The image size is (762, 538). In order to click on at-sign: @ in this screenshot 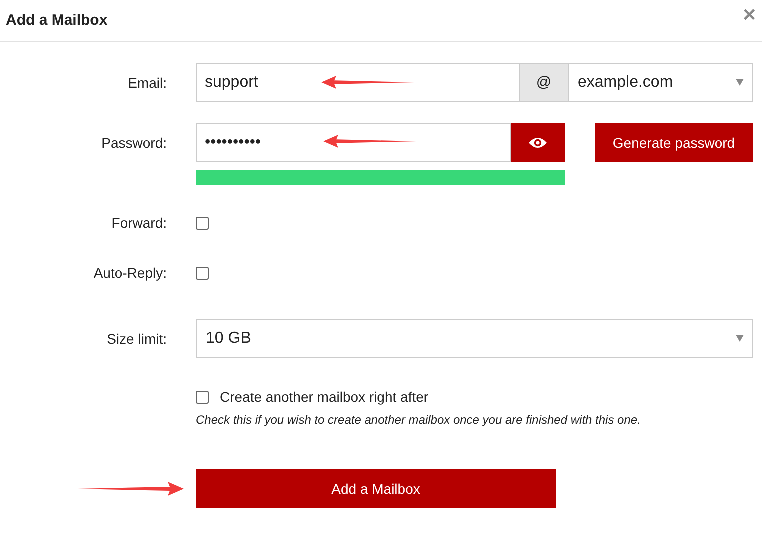, I will do `click(544, 82)`.